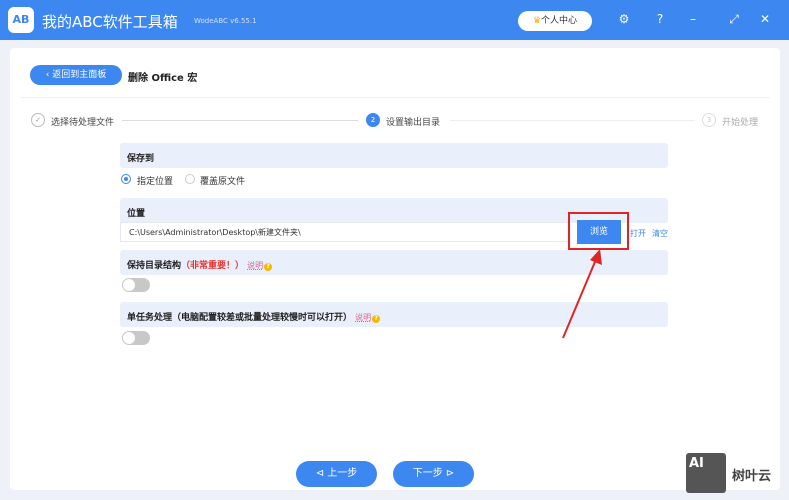 This screenshot has height=500, width=789. I want to click on previous-step-button: ⊲ 上一步, so click(336, 474).